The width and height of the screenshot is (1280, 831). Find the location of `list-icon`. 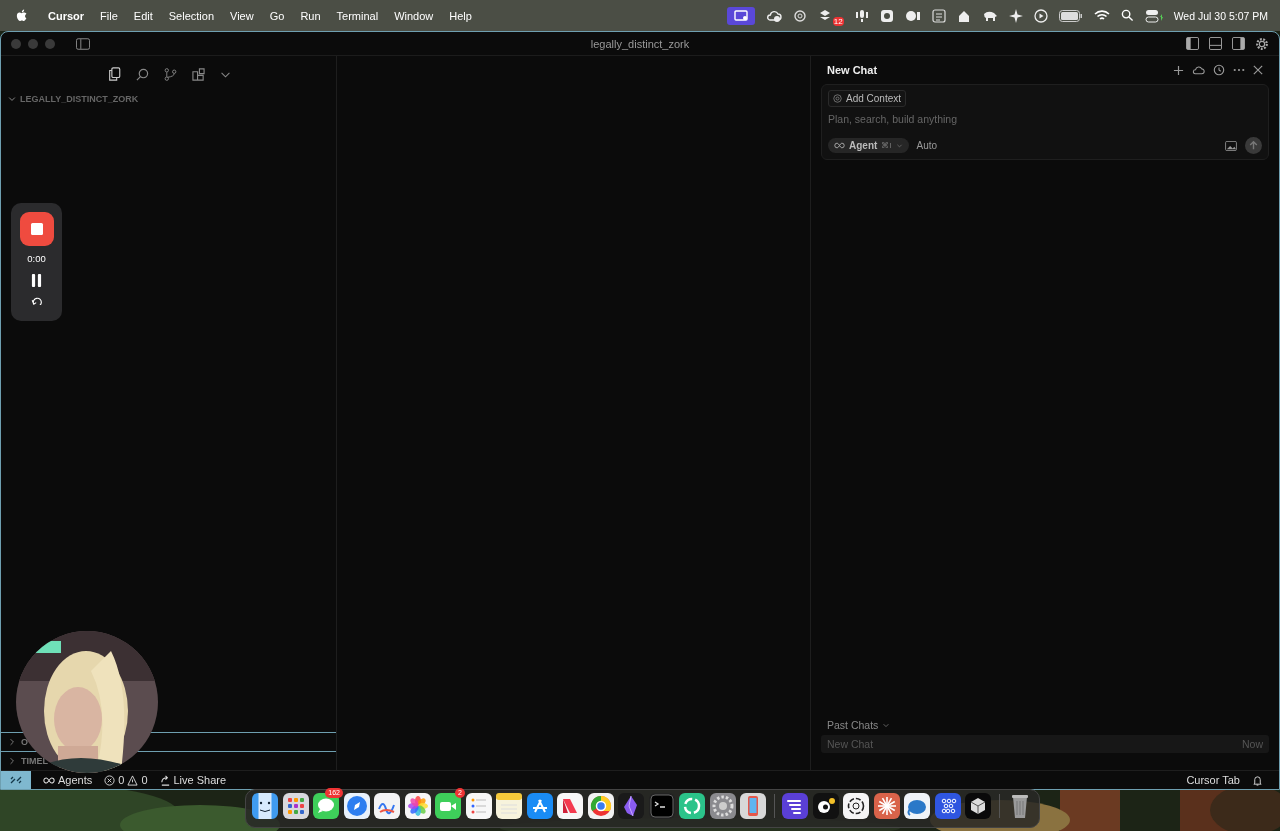

list-icon is located at coordinates (478, 806).